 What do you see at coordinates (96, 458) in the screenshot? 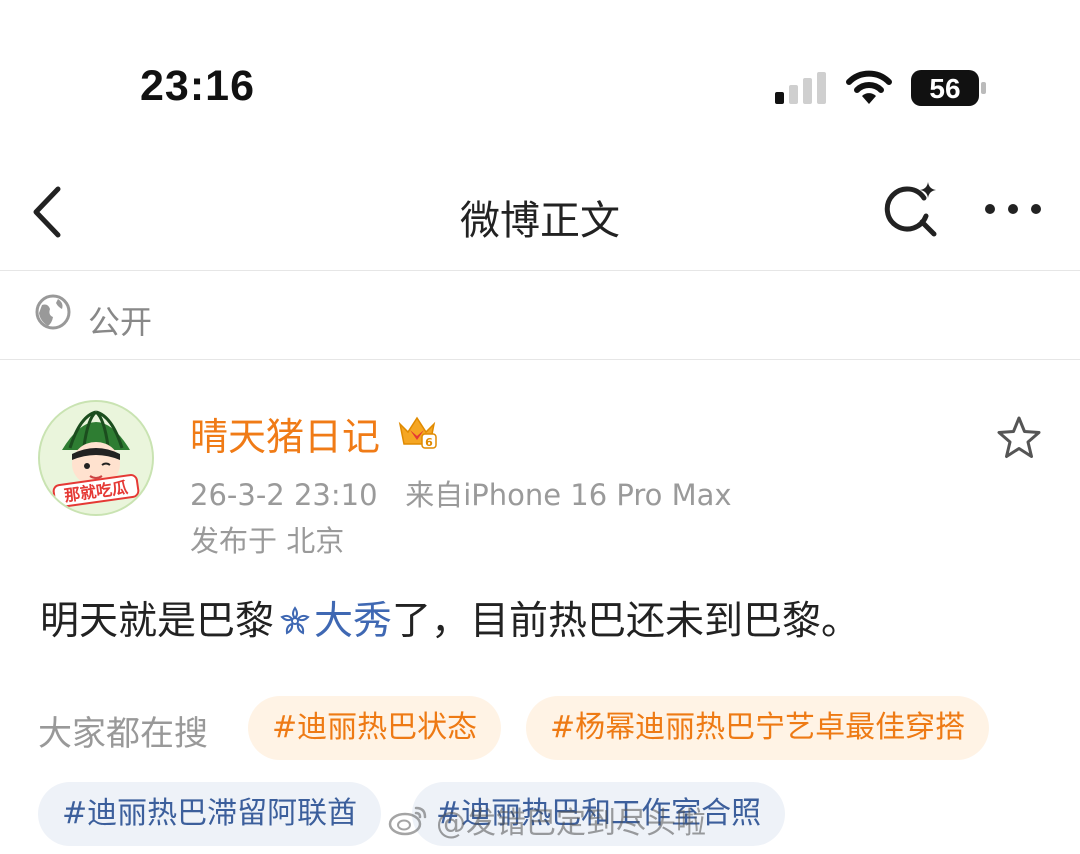
I see `avatar: 那就吃瓜` at bounding box center [96, 458].